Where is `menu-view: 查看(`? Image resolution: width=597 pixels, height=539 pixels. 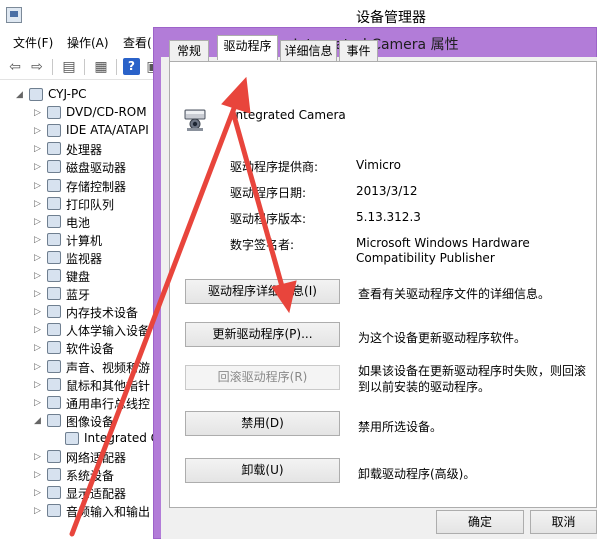 menu-view: 查看( is located at coordinates (137, 42).